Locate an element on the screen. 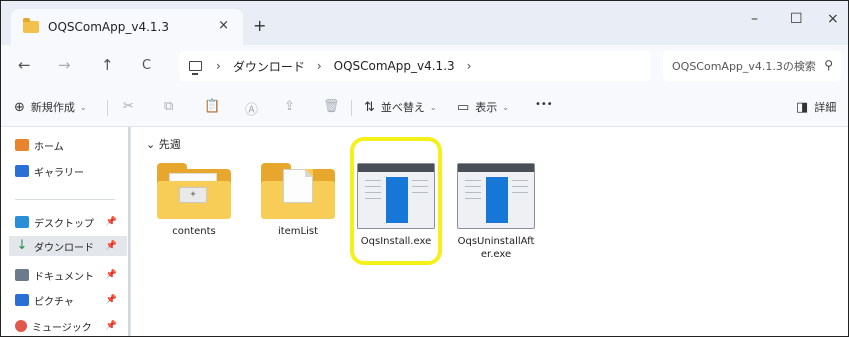  music-icon is located at coordinates (21, 326).